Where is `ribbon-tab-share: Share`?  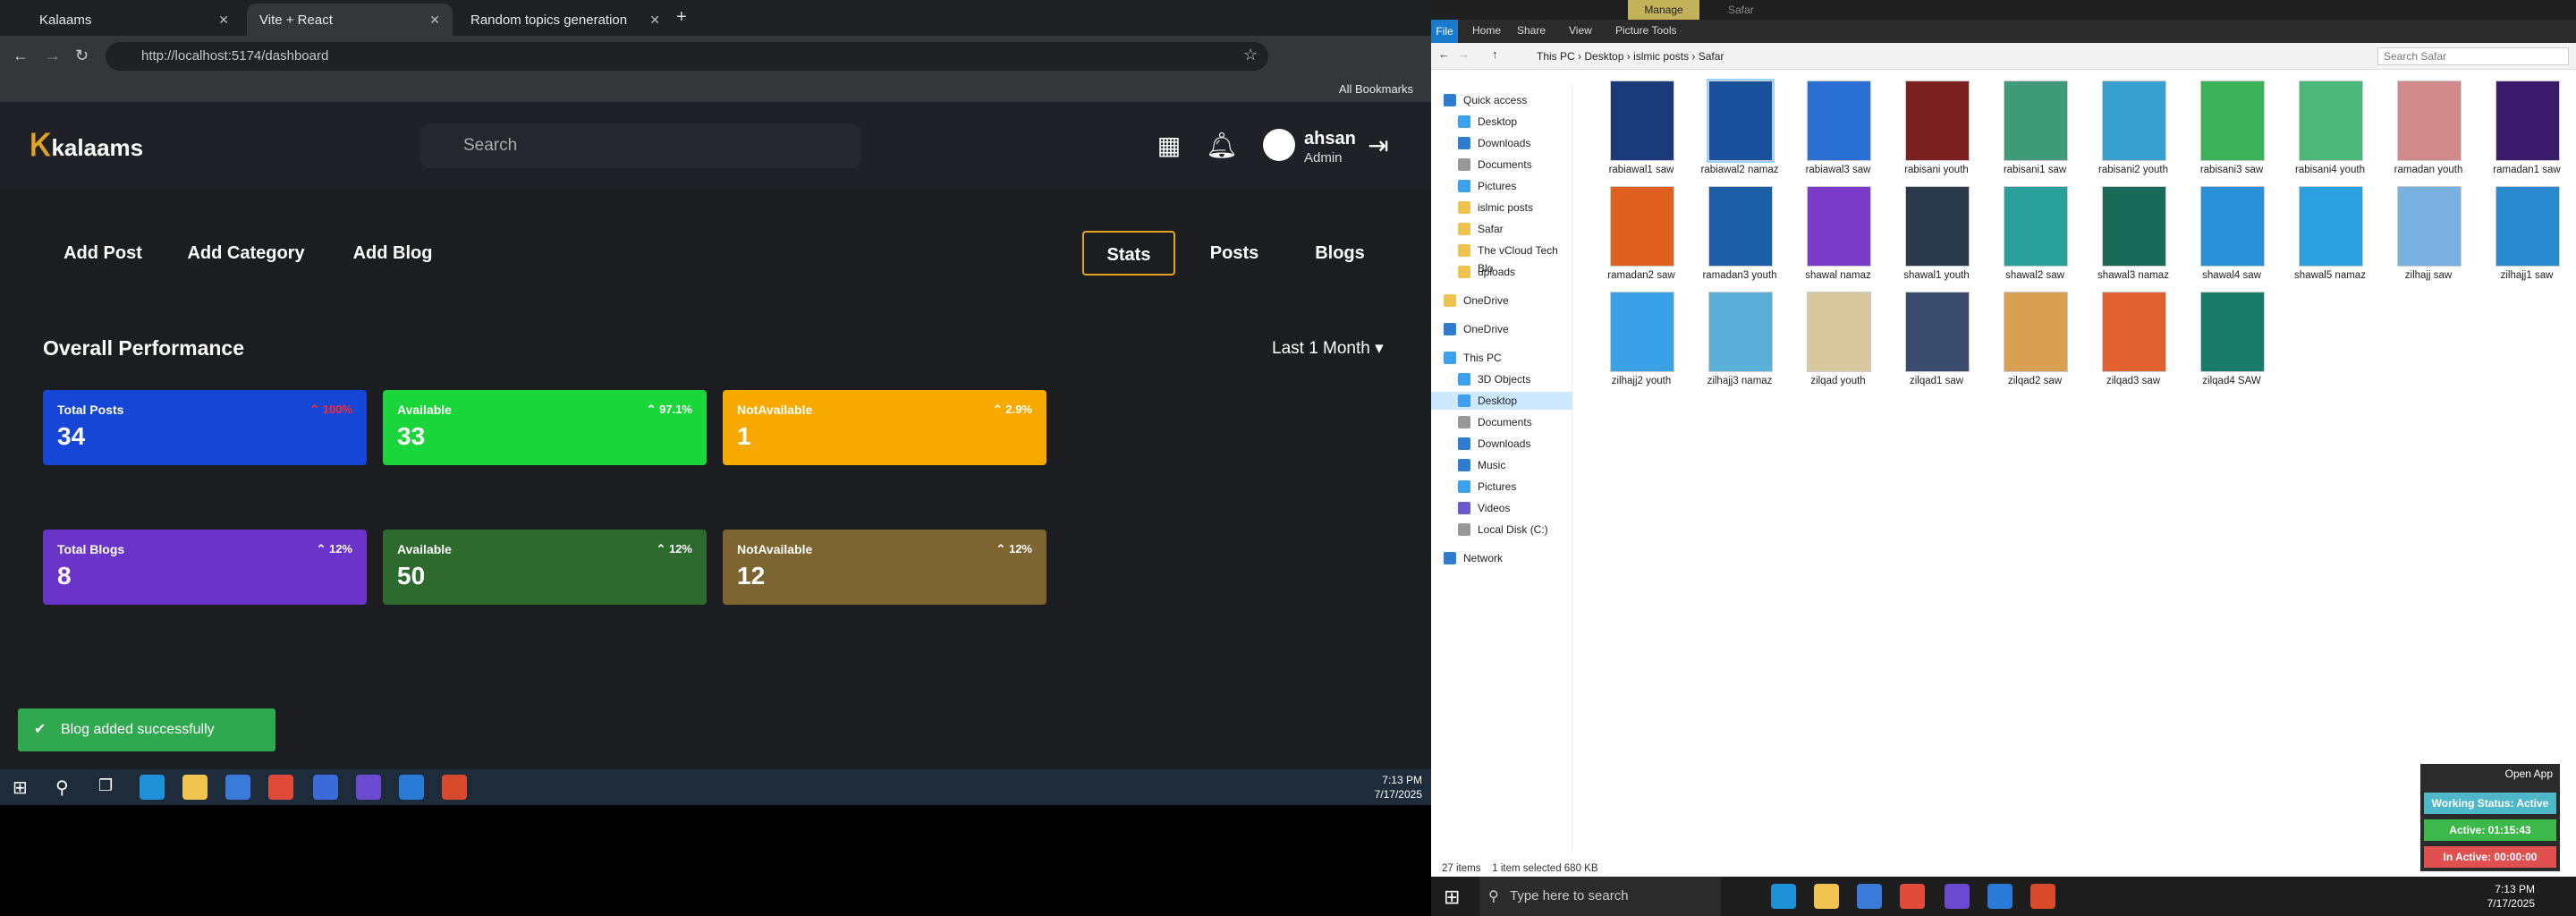 ribbon-tab-share: Share is located at coordinates (1531, 30).